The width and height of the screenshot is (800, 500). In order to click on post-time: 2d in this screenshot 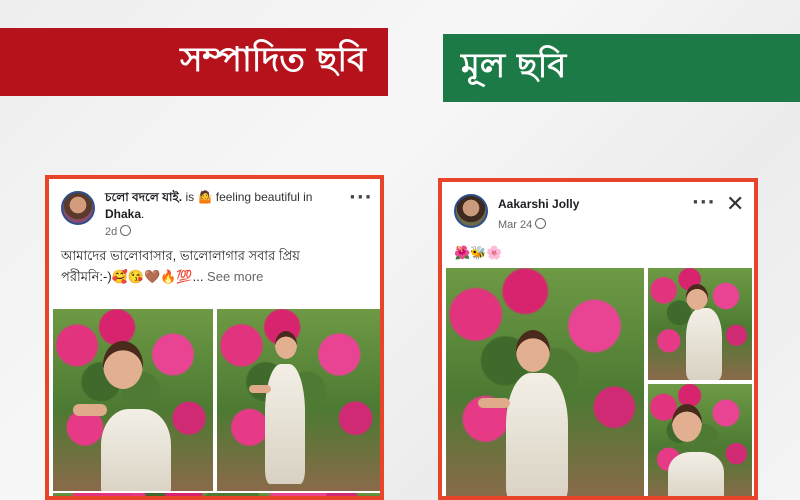, I will do `click(111, 232)`.